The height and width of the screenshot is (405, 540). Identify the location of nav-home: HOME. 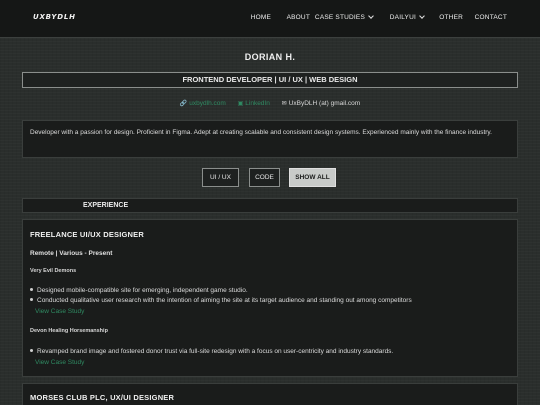
(261, 17).